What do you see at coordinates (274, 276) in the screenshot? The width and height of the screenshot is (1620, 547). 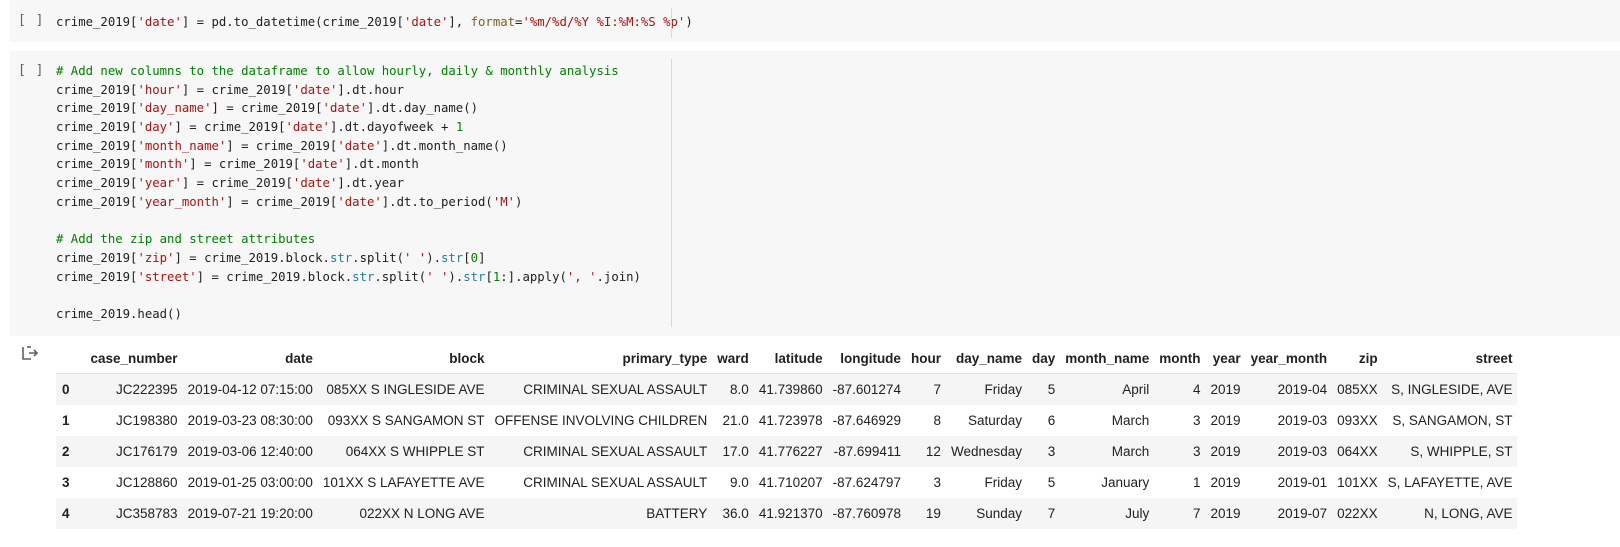 I see `code-token: ] = crime_2019.block.` at bounding box center [274, 276].